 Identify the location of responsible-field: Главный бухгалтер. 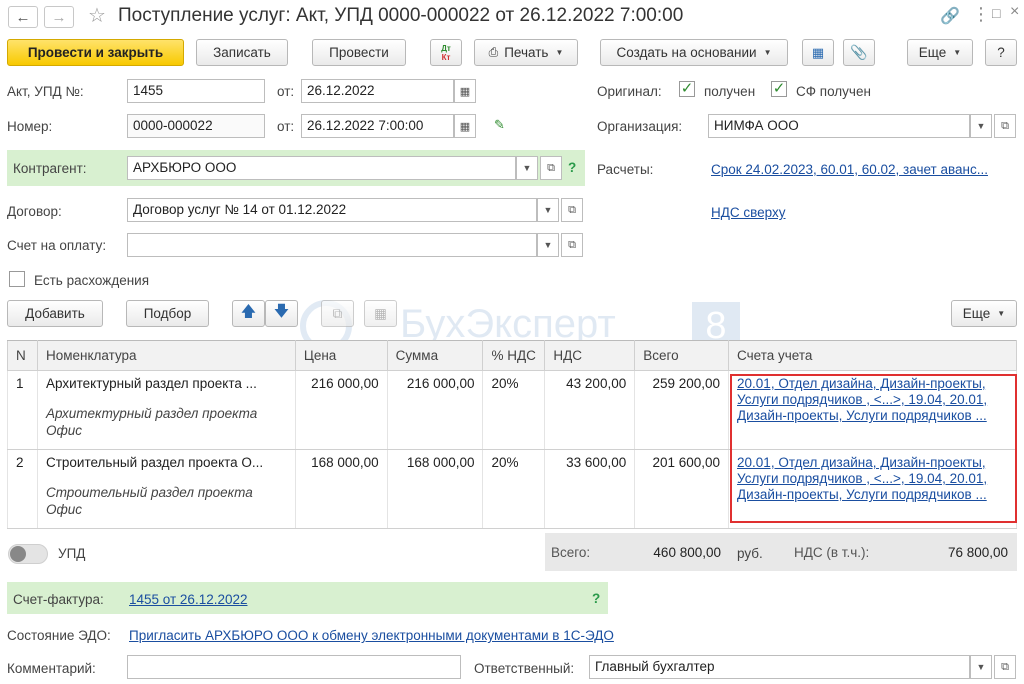
(779, 667).